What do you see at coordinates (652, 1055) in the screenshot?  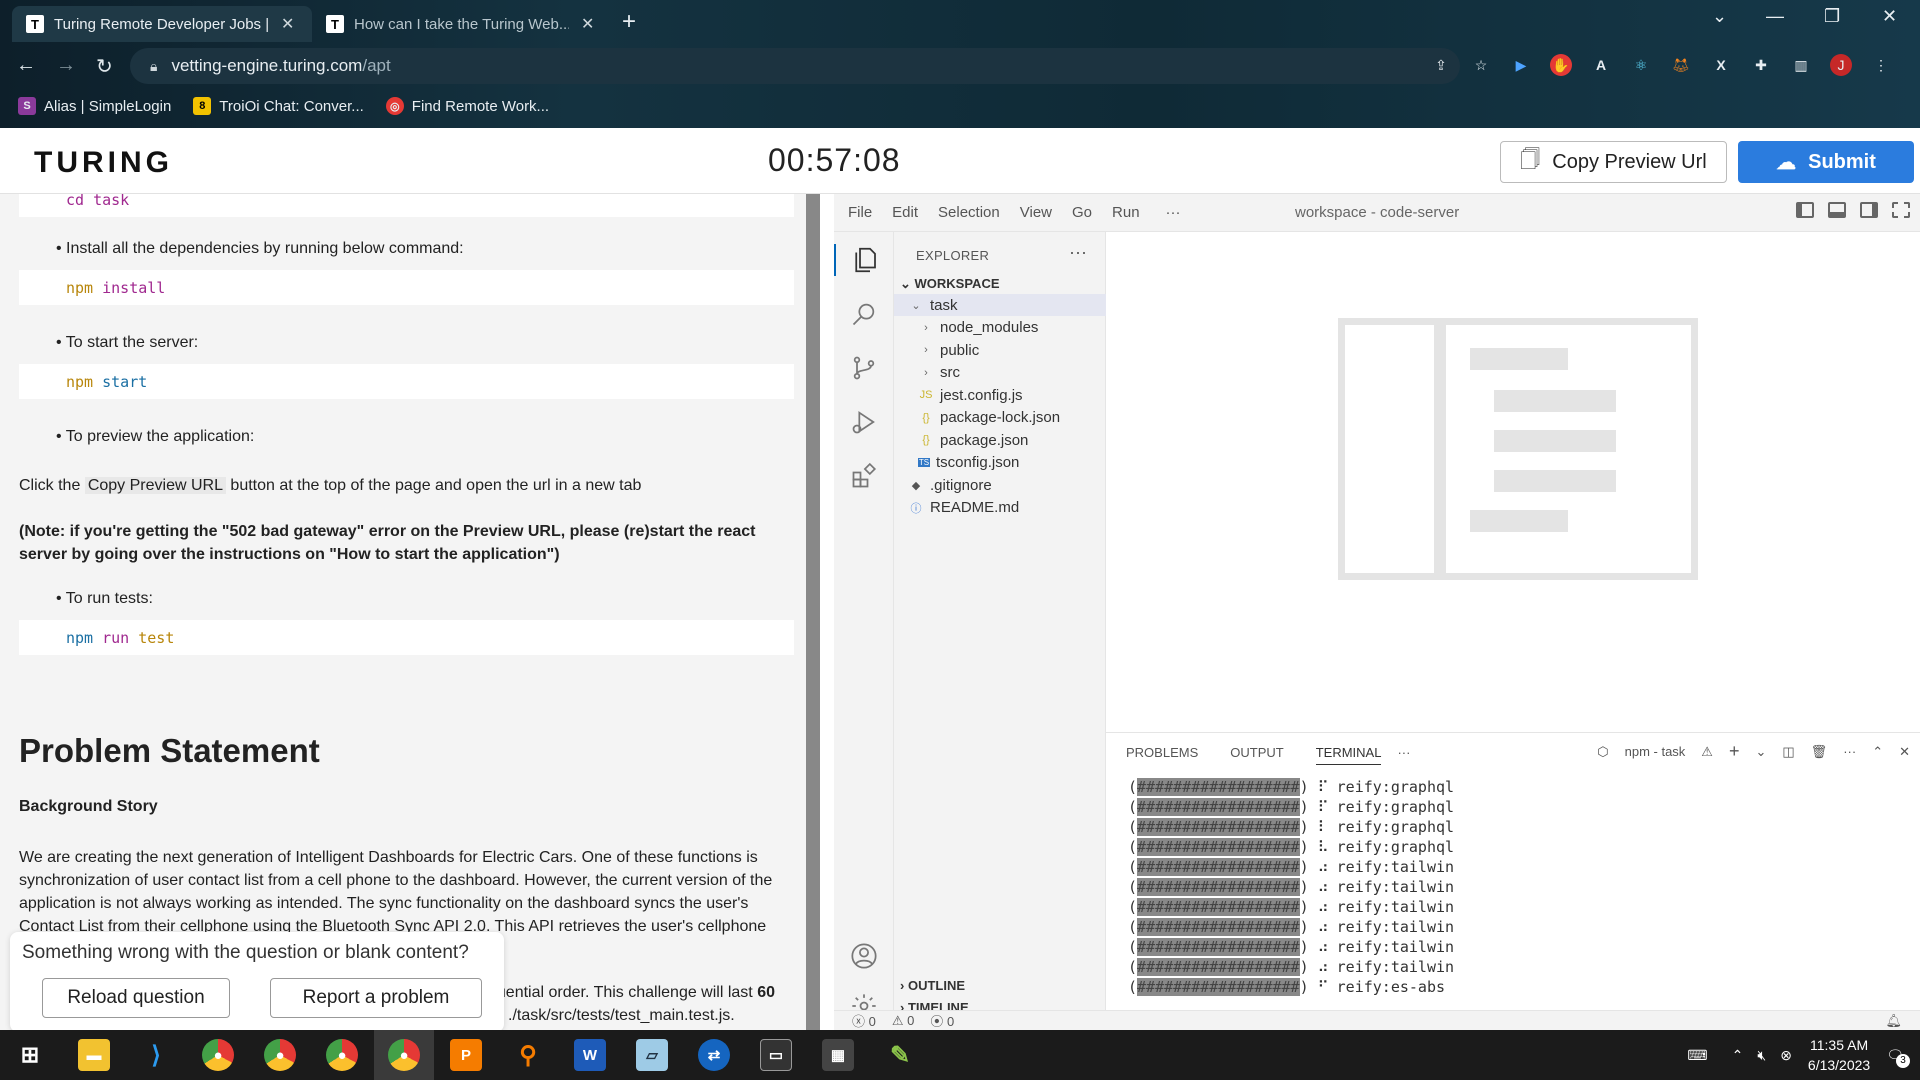 I see `notes-app-icon: ▱` at bounding box center [652, 1055].